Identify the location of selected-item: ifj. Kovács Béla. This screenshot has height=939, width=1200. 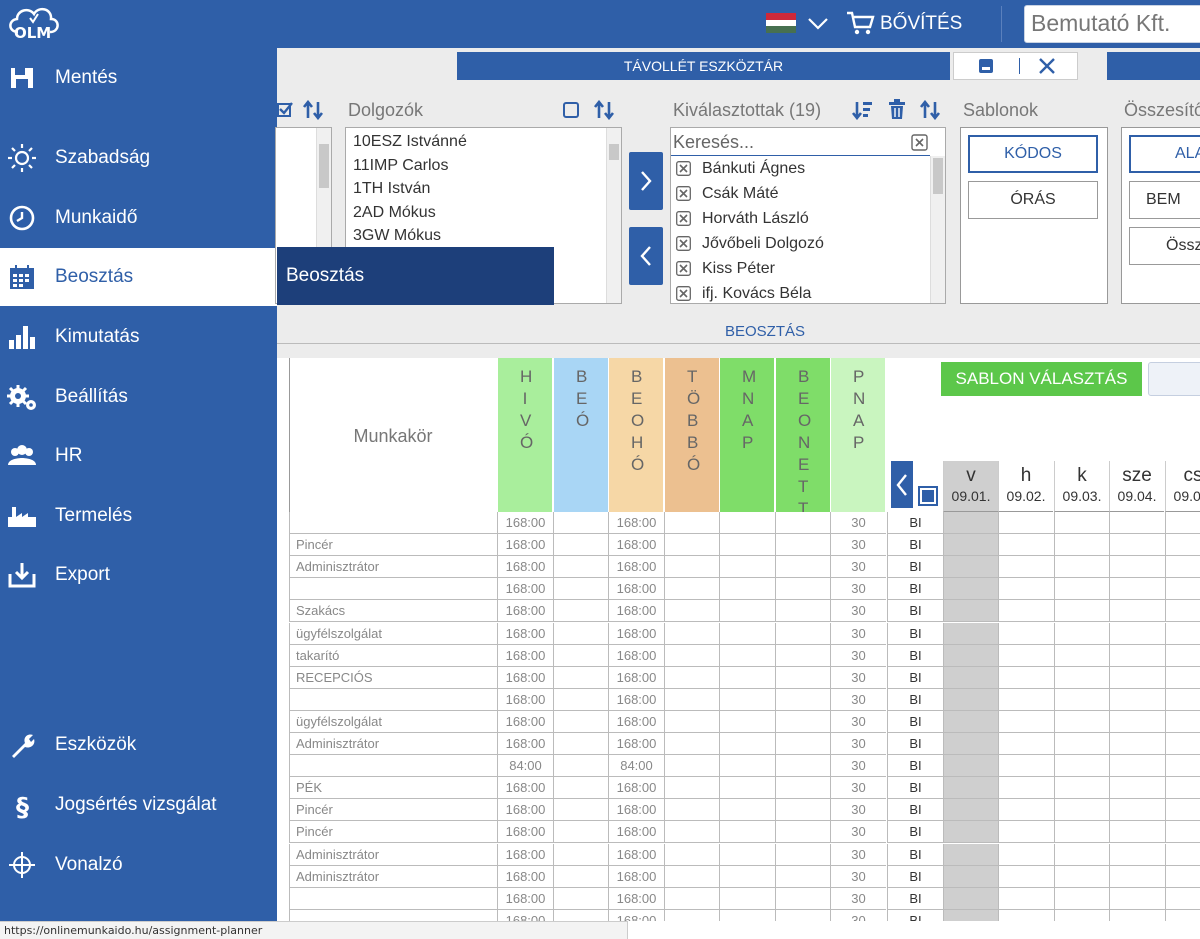
(808, 292).